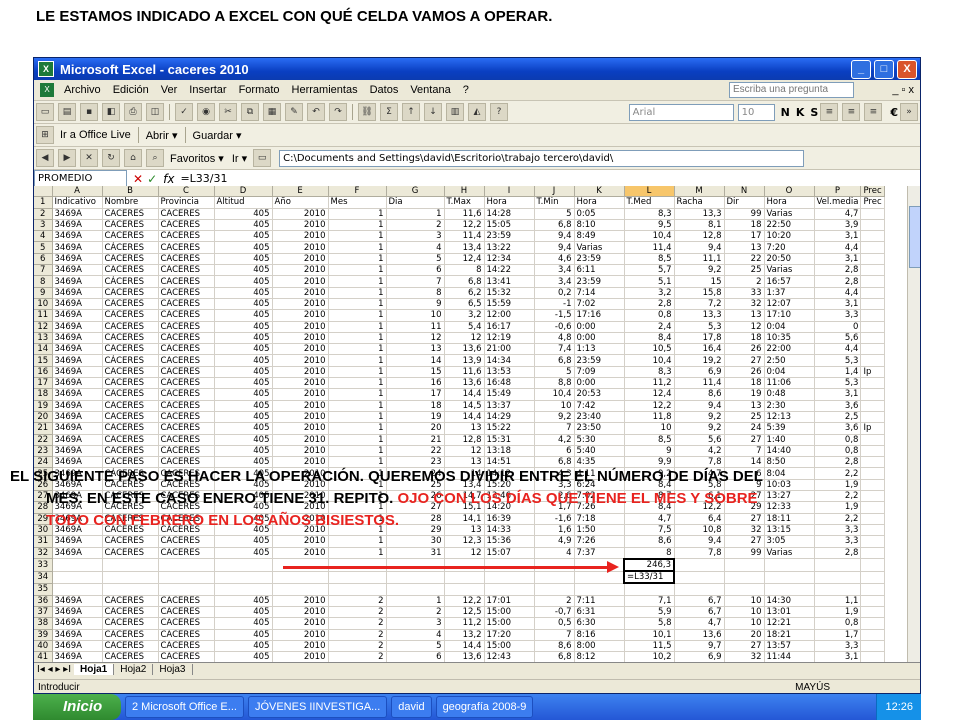 This screenshot has width=960, height=720. What do you see at coordinates (599, 270) in the screenshot?
I see `cell: 6:11` at bounding box center [599, 270].